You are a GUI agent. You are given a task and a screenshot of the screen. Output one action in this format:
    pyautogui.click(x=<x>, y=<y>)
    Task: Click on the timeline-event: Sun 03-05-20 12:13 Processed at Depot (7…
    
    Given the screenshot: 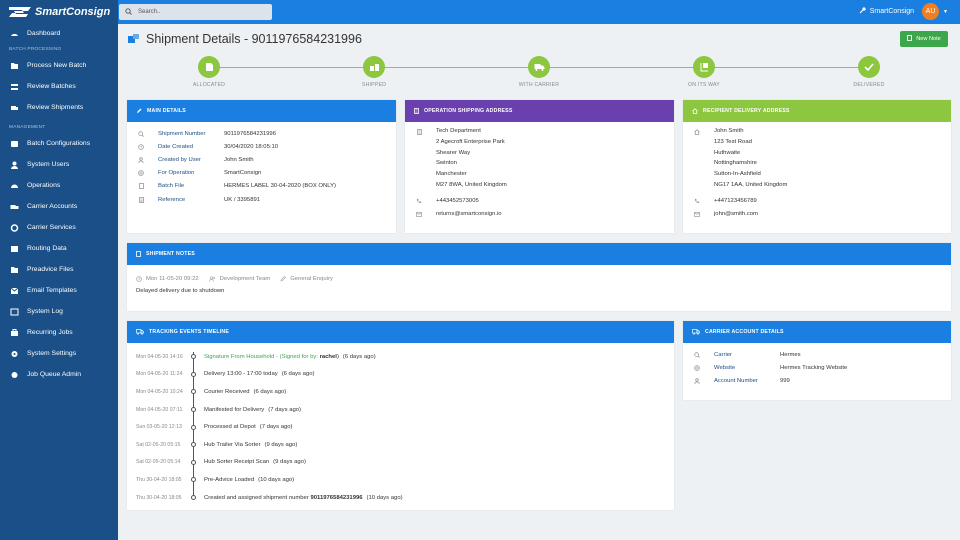 What is the action you would take?
    pyautogui.click(x=400, y=427)
    